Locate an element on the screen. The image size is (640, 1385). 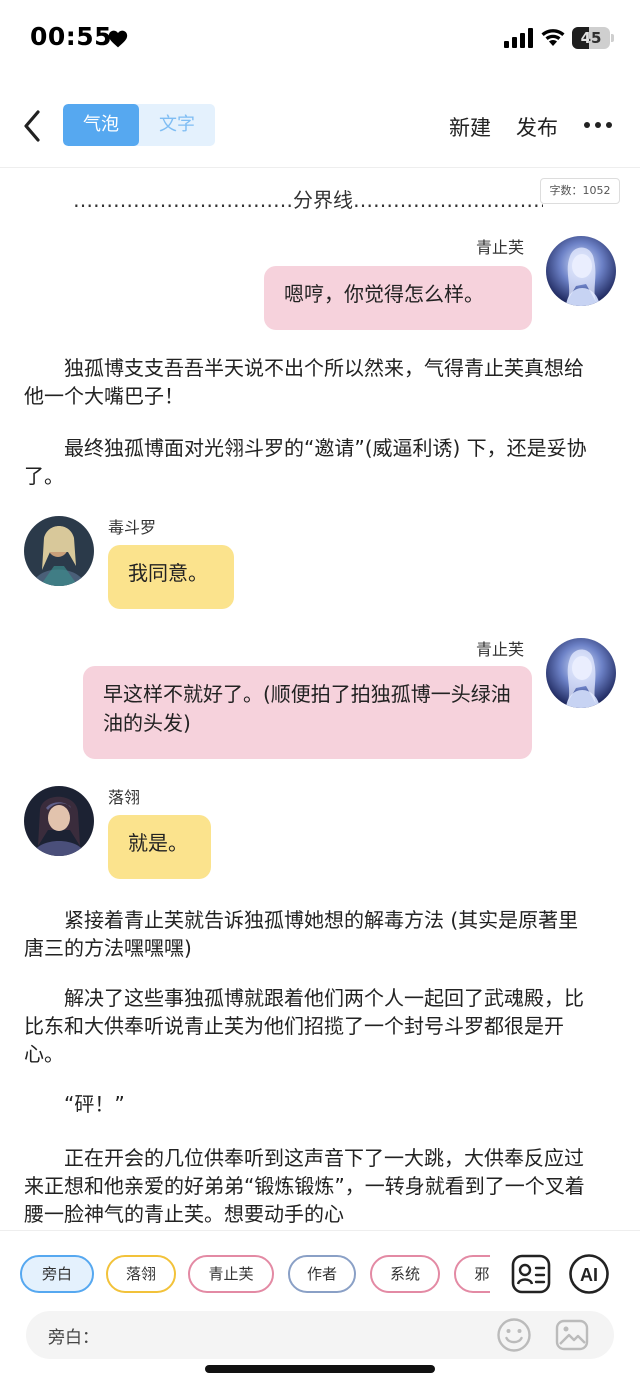
nav-bar: 气泡 文字 新建 发布 is located at coordinates (320, 128).